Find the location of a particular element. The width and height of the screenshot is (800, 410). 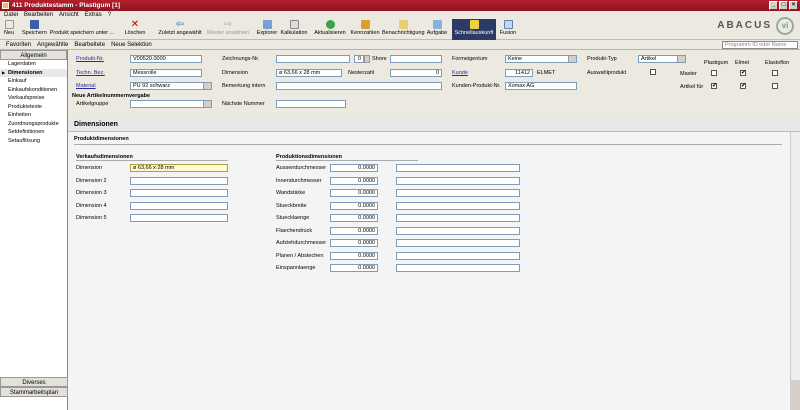

material-dropdown: PU 92 schwarz is located at coordinates (171, 86).